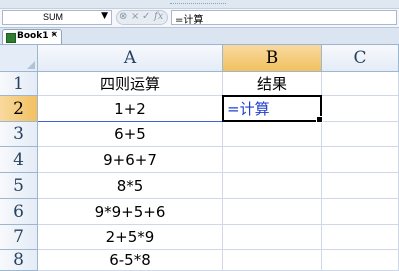 The width and height of the screenshot is (399, 271). Describe the element at coordinates (360, 260) in the screenshot. I see `cell-c8` at that location.